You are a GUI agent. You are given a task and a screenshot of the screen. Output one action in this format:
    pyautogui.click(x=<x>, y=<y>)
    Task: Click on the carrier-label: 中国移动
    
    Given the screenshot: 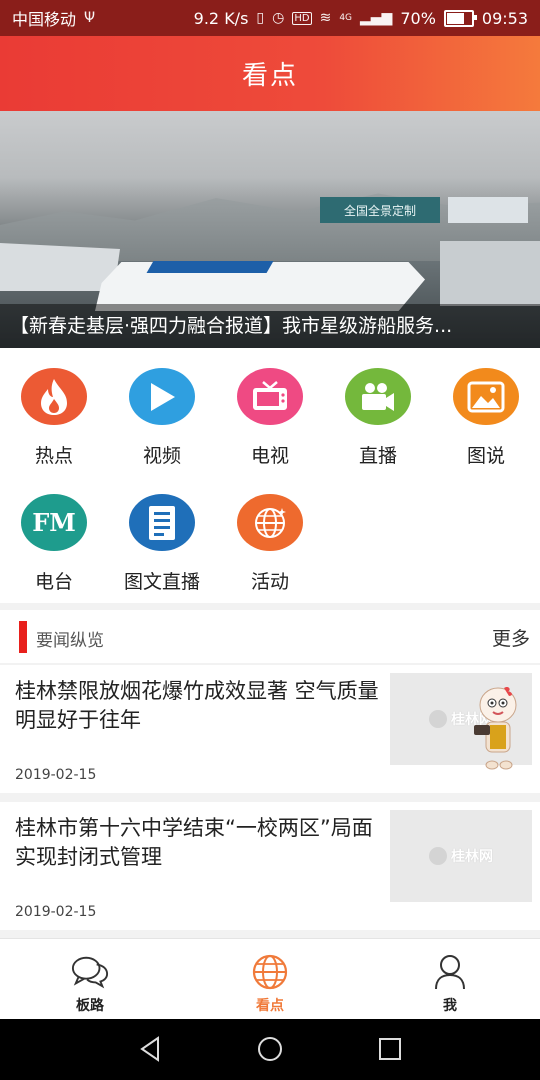 What is the action you would take?
    pyautogui.click(x=44, y=19)
    